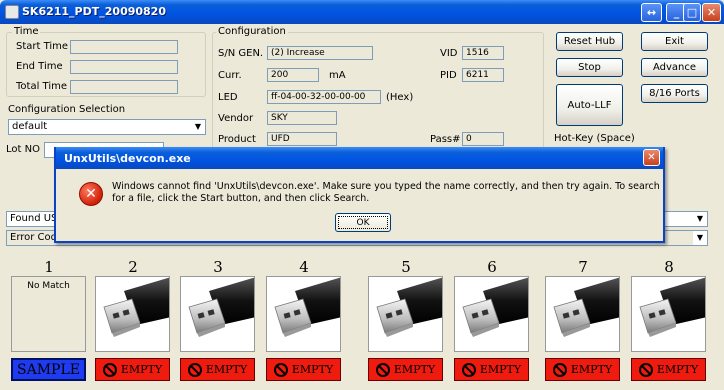 Image resolution: width=724 pixels, height=390 pixels. I want to click on config-selection-value: default, so click(30, 126).